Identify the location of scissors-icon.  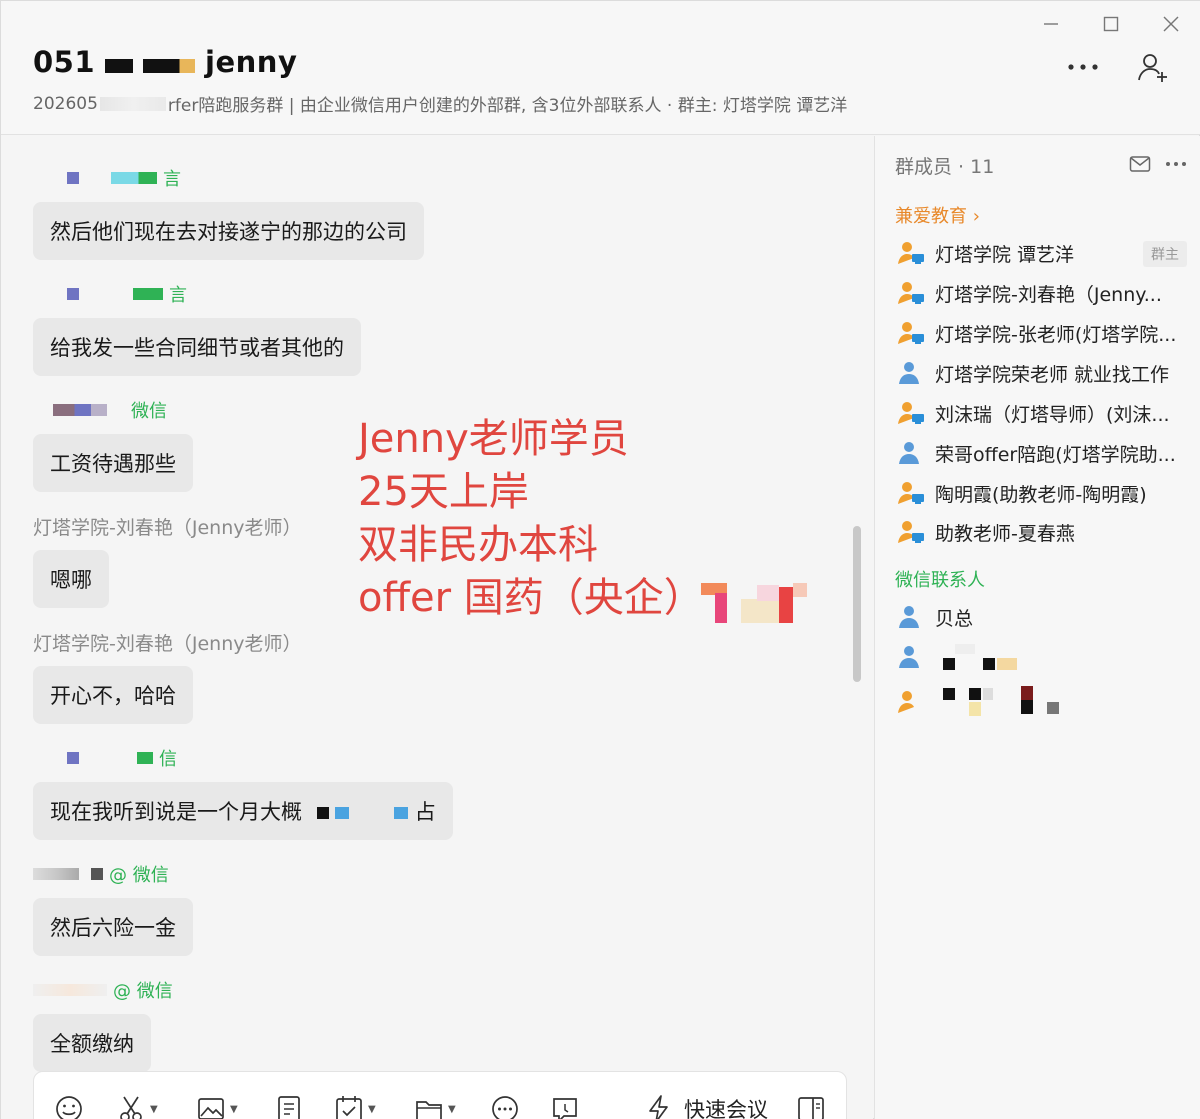
(131, 1107).